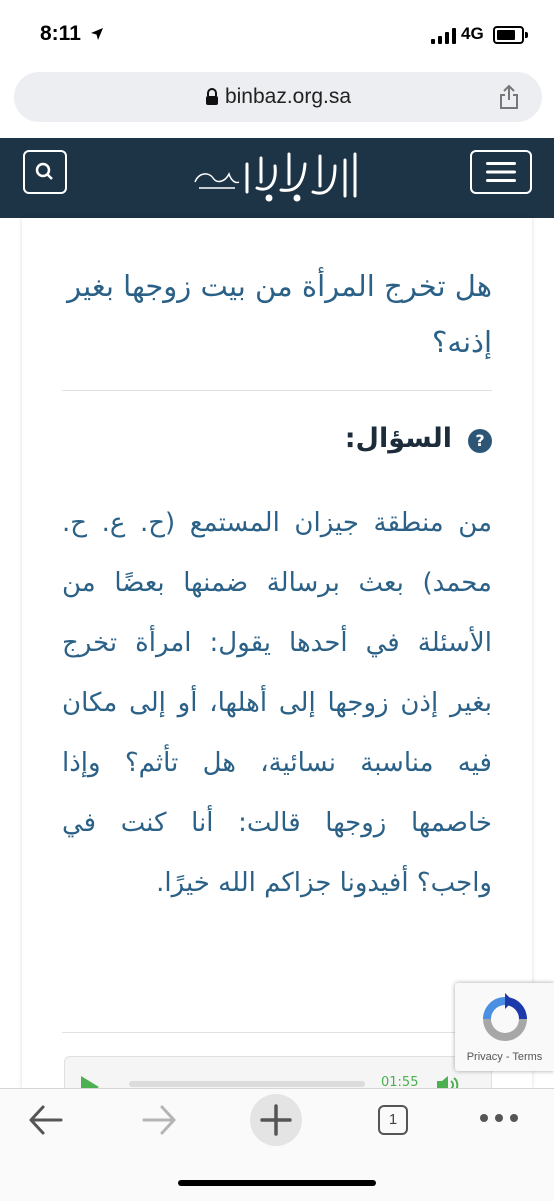  Describe the element at coordinates (247, 1084) in the screenshot. I see `audio-progress` at that location.